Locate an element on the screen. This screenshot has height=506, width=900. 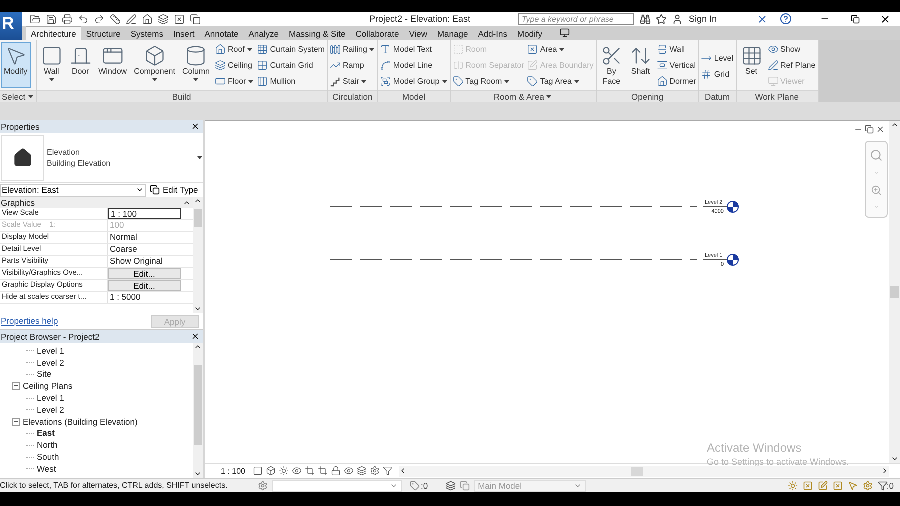
tree-item: North is located at coordinates (47, 445).